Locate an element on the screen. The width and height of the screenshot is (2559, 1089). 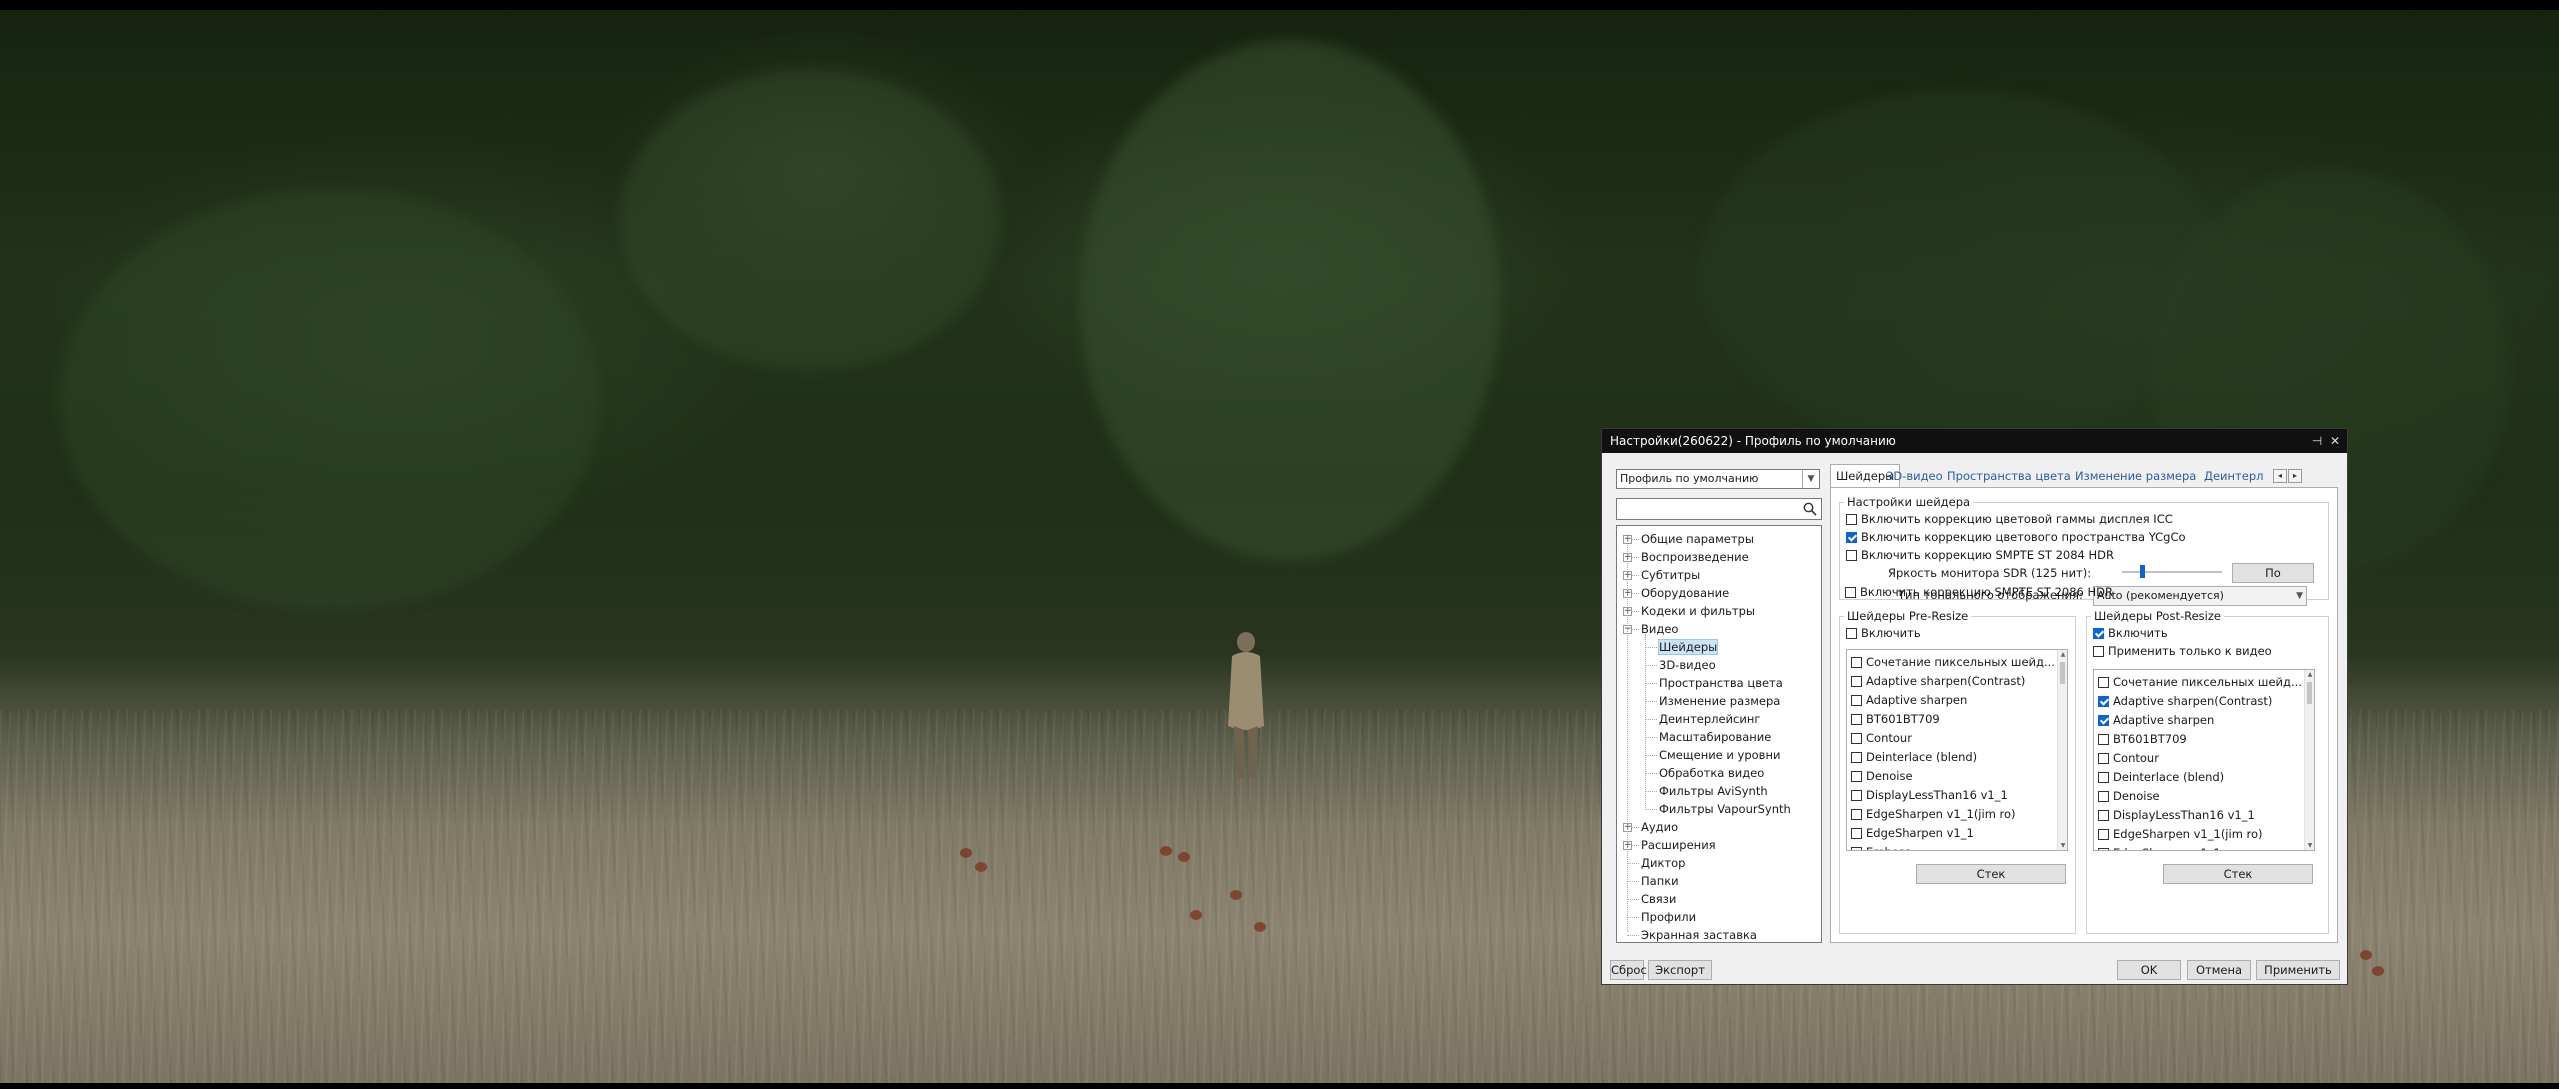
tree-item: Профили is located at coordinates (1668, 917).